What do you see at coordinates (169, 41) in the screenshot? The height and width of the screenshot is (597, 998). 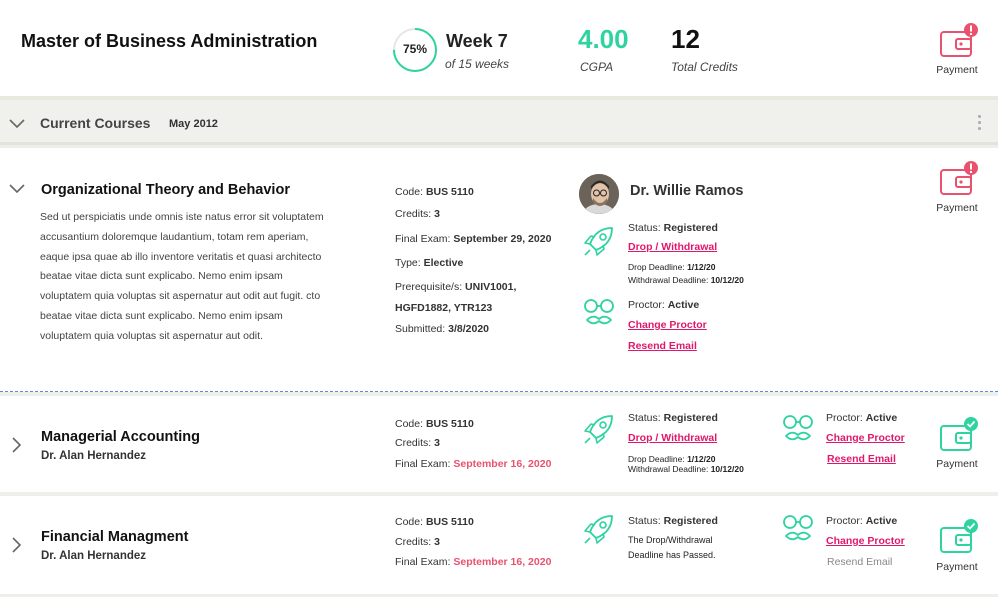 I see `program-title: Master of Business Administration` at bounding box center [169, 41].